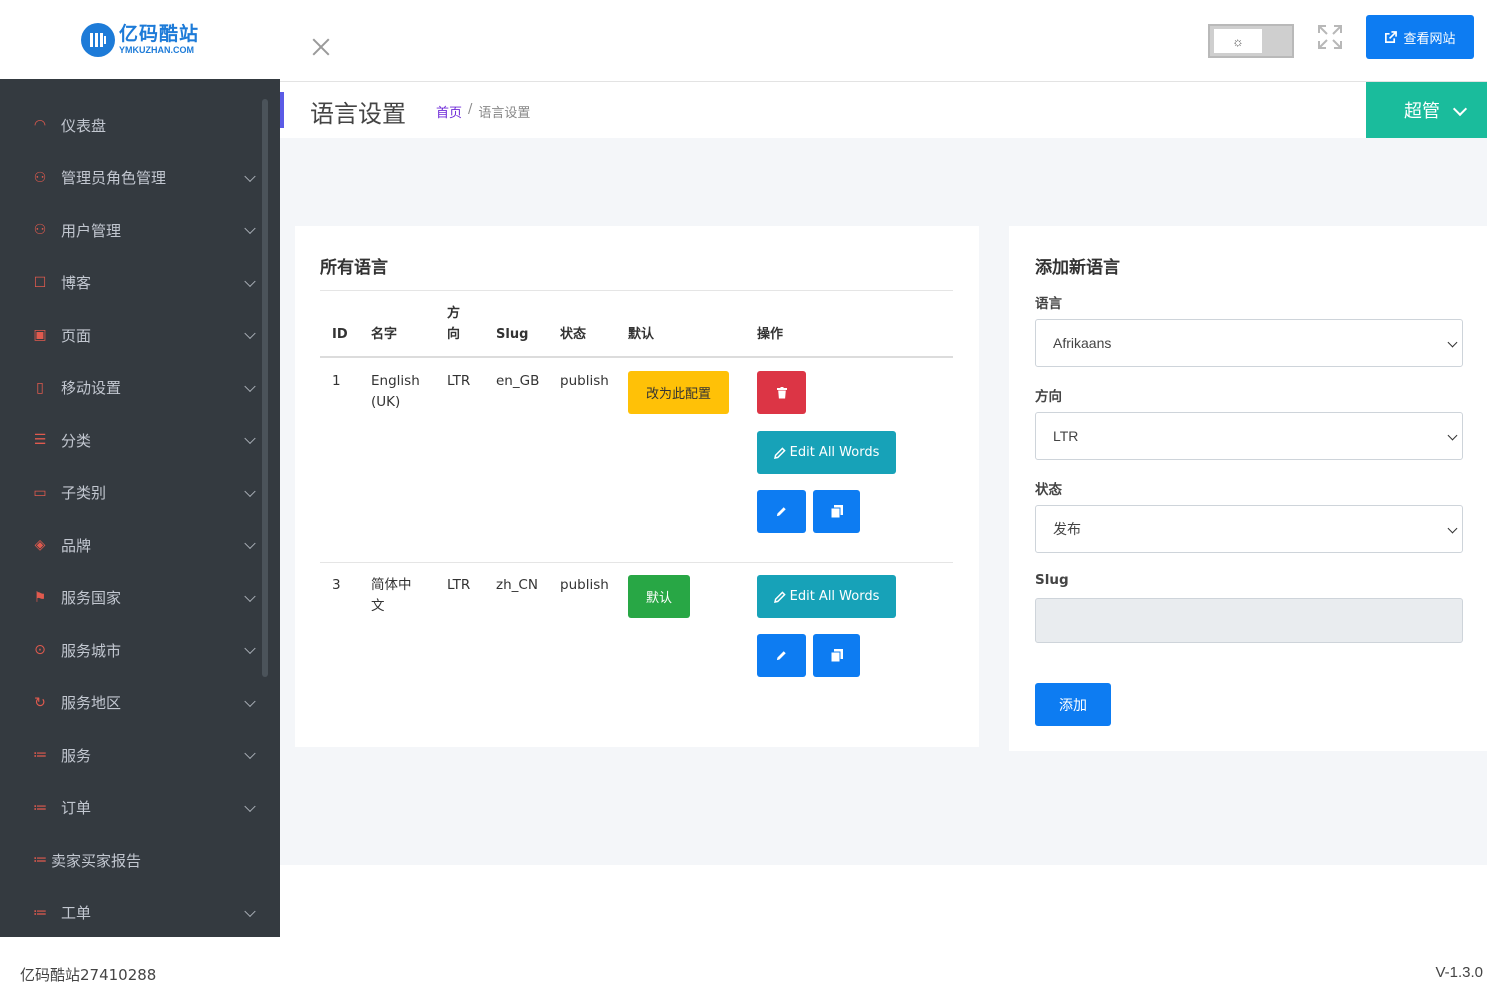  I want to click on sidebar-item: ▭ 子类别, so click(135, 493).